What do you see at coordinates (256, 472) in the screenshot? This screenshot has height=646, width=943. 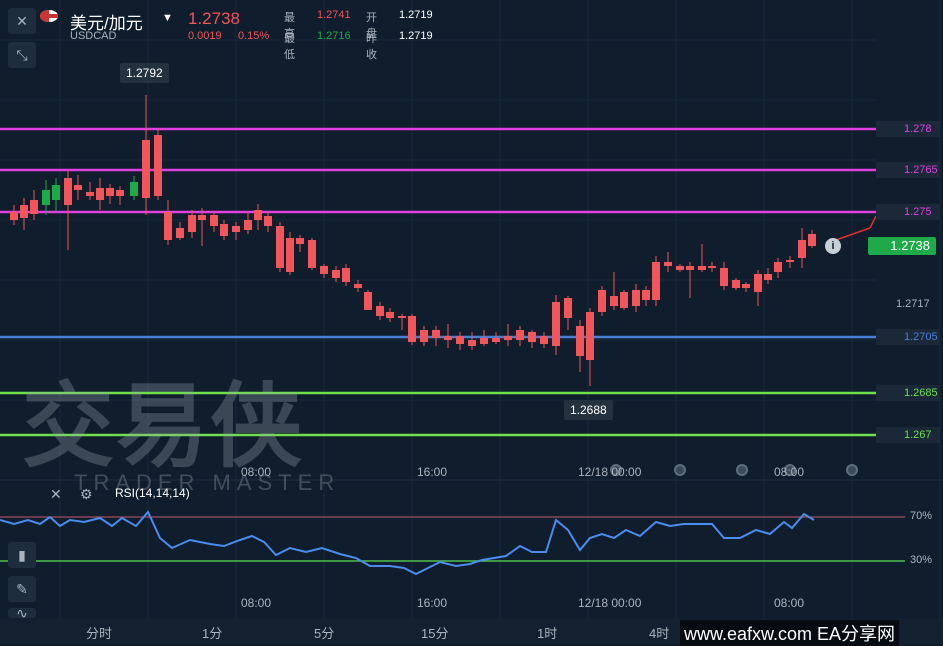 I see `x-axis-label: 08:00` at bounding box center [256, 472].